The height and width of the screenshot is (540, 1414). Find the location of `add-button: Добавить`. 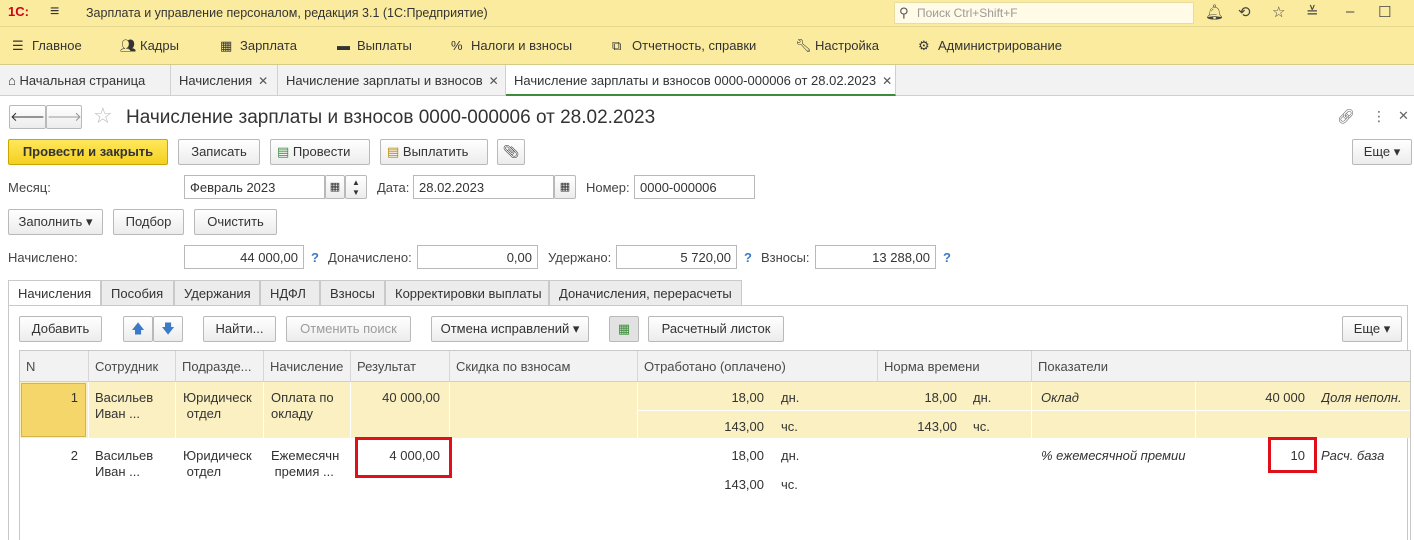

add-button: Добавить is located at coordinates (60, 329).